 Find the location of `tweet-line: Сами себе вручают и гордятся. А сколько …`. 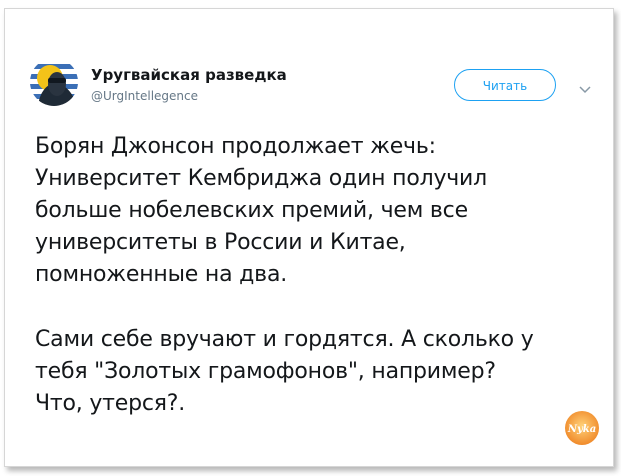

tweet-line: Сами себе вручают и гордятся. А сколько … is located at coordinates (284, 339).